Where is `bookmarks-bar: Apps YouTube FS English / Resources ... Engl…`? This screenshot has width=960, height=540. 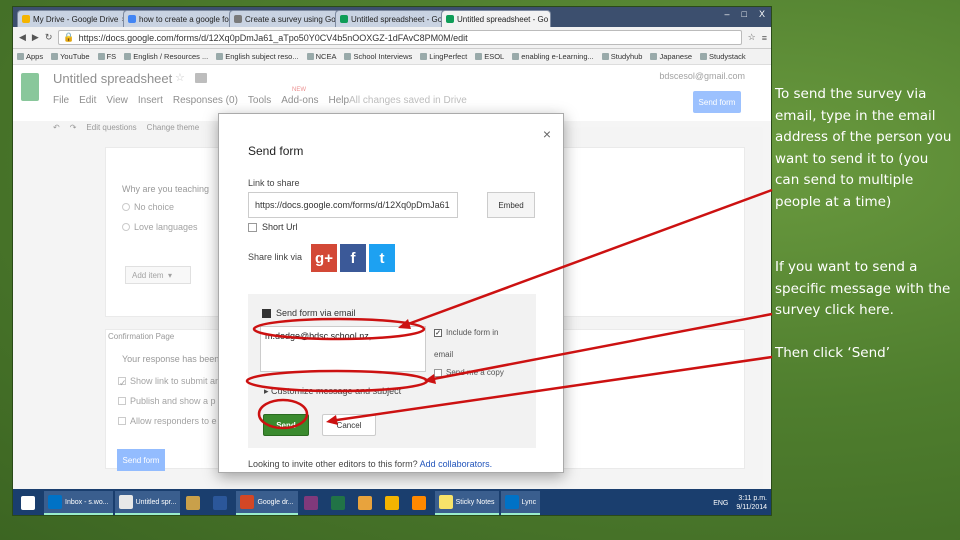 bookmarks-bar: Apps YouTube FS English / Resources ... Engl… is located at coordinates (392, 57).